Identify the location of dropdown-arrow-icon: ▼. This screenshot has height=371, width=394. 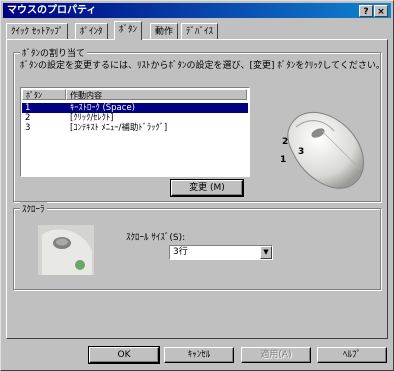
(266, 252).